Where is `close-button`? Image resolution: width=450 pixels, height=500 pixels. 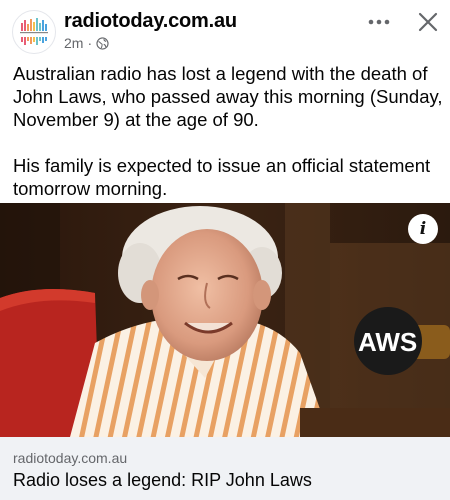 close-button is located at coordinates (428, 22).